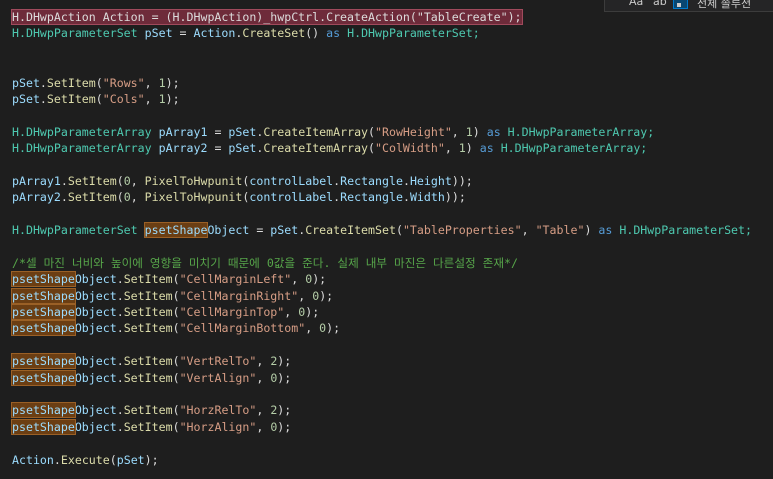 This screenshot has width=773, height=479. I want to click on code-line: Action.Execute(pSet);, so click(382, 460).